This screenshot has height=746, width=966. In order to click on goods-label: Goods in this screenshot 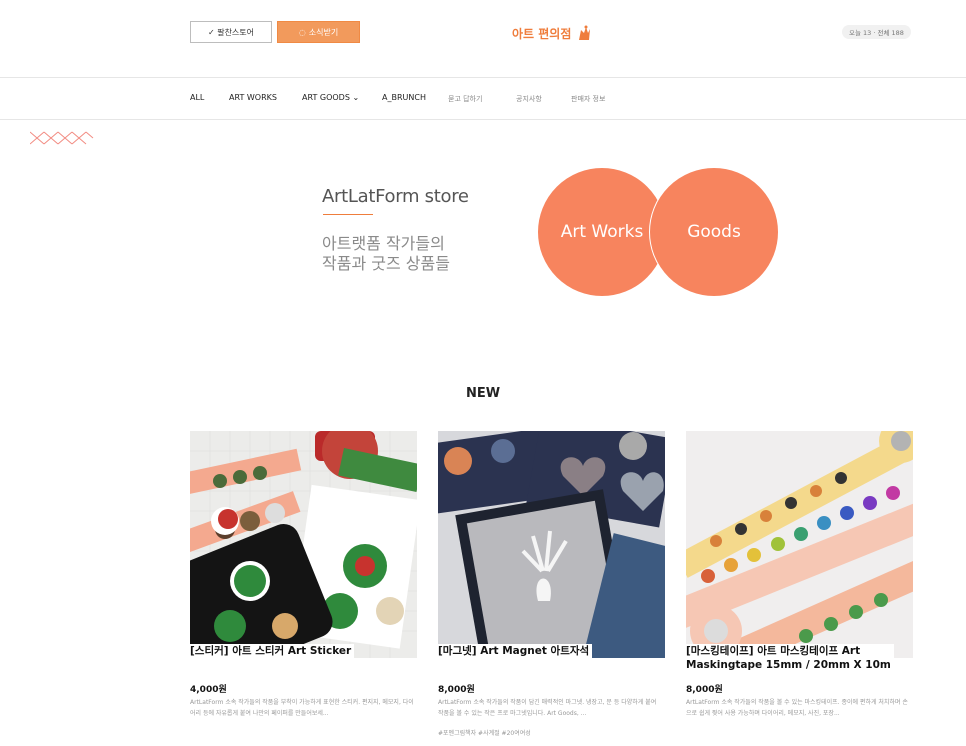, I will do `click(714, 232)`.